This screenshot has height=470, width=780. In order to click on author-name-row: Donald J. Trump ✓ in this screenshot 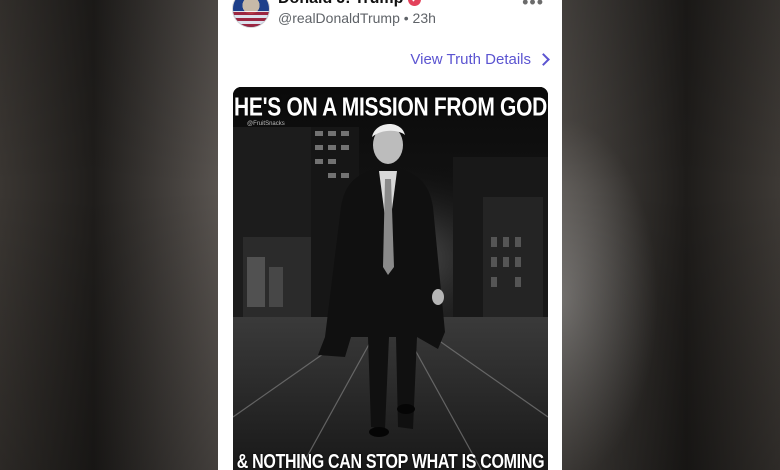, I will do `click(350, 4)`.